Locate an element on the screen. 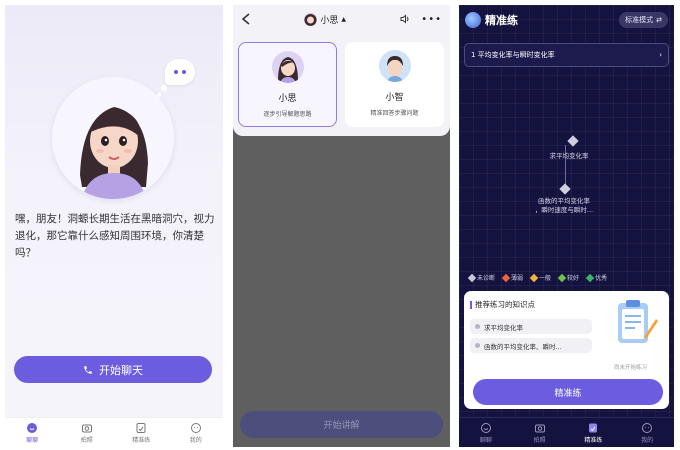  chapter-title: 1 平均变化率与瞬时变化率 is located at coordinates (513, 55).